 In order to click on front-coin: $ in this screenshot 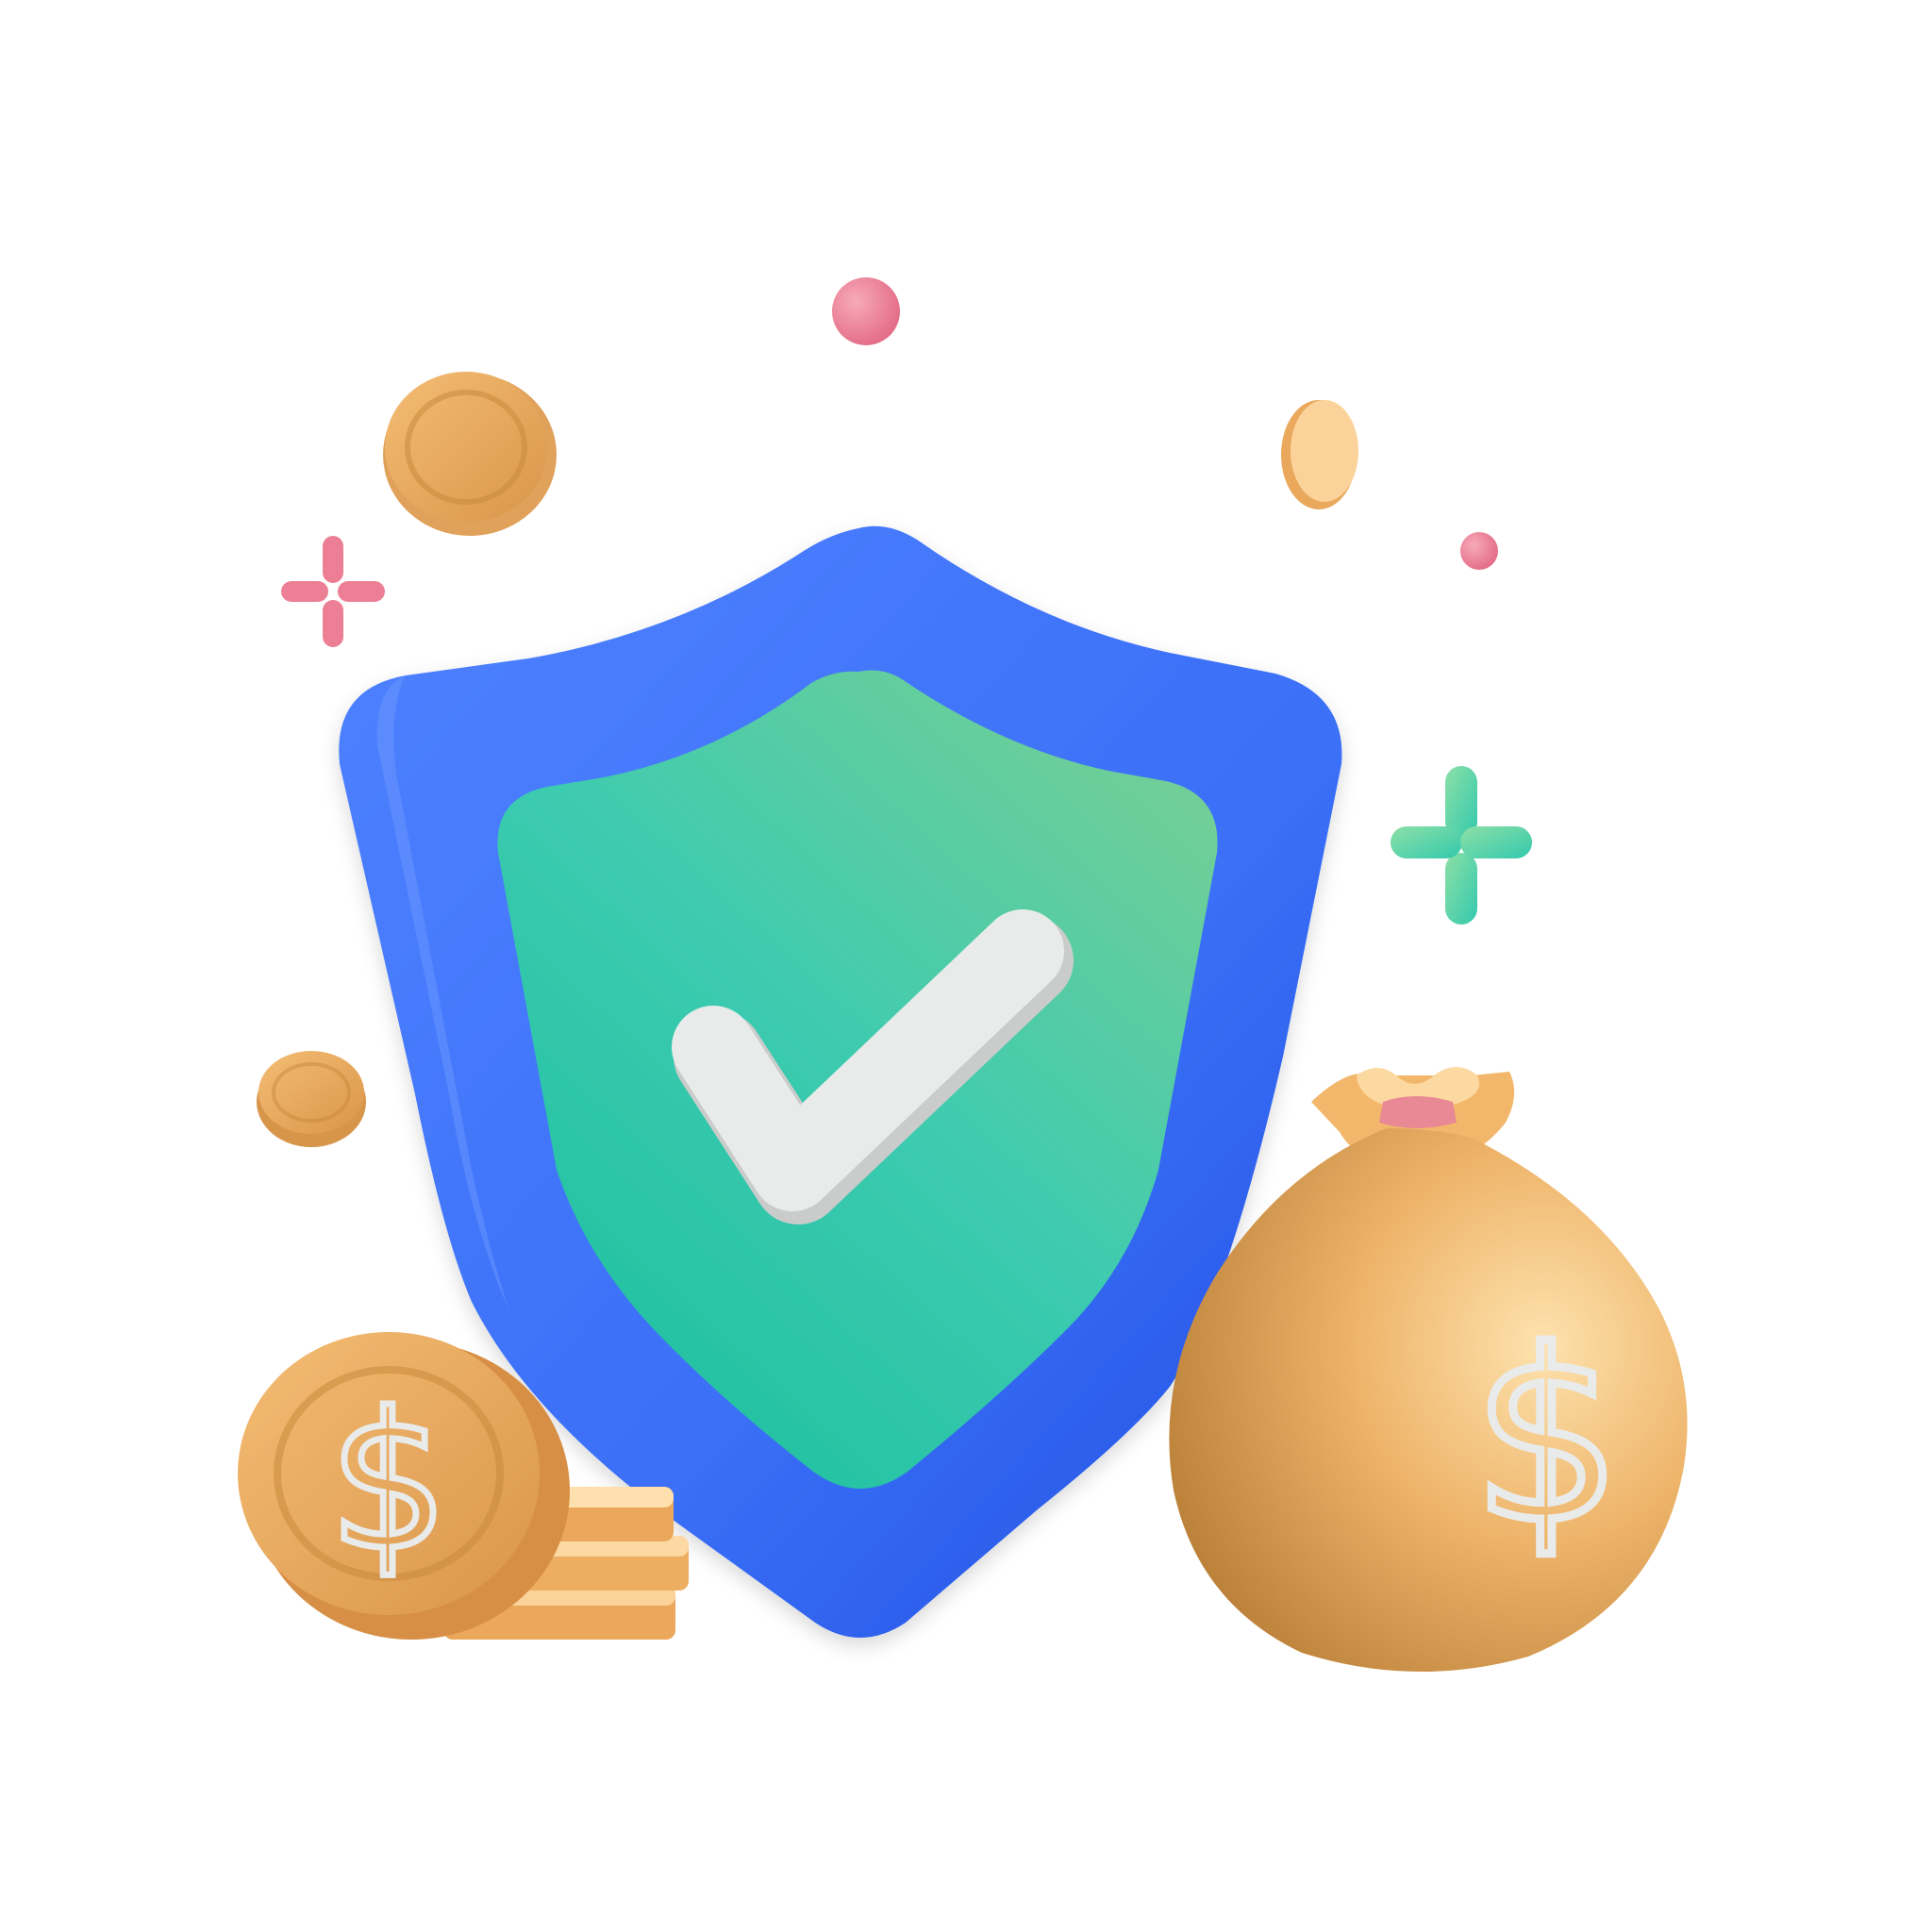, I will do `click(404, 1486)`.